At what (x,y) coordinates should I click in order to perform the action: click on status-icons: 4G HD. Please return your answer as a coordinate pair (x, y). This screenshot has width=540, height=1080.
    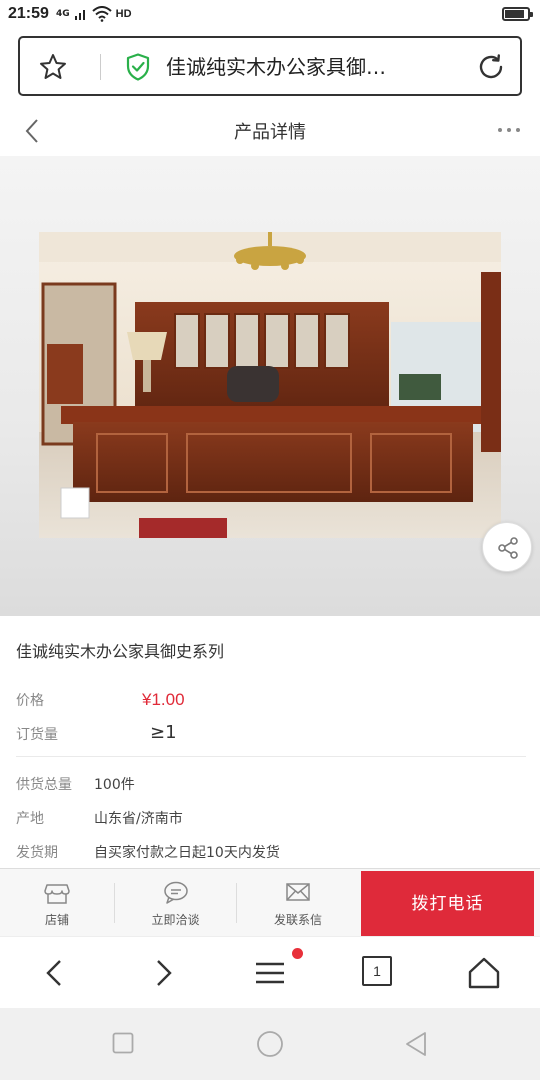
    Looking at the image, I should click on (94, 14).